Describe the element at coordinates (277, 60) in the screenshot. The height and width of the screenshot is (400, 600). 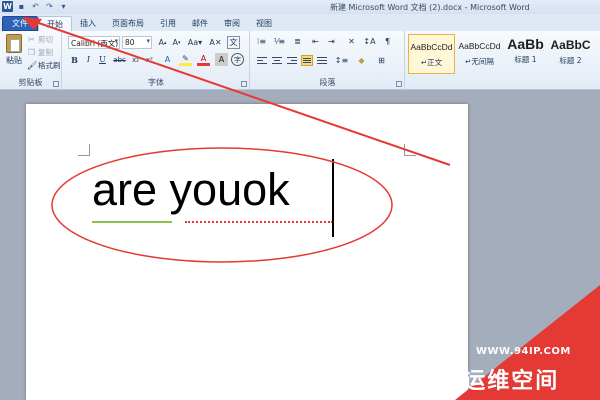
I see `align-center-icon` at that location.